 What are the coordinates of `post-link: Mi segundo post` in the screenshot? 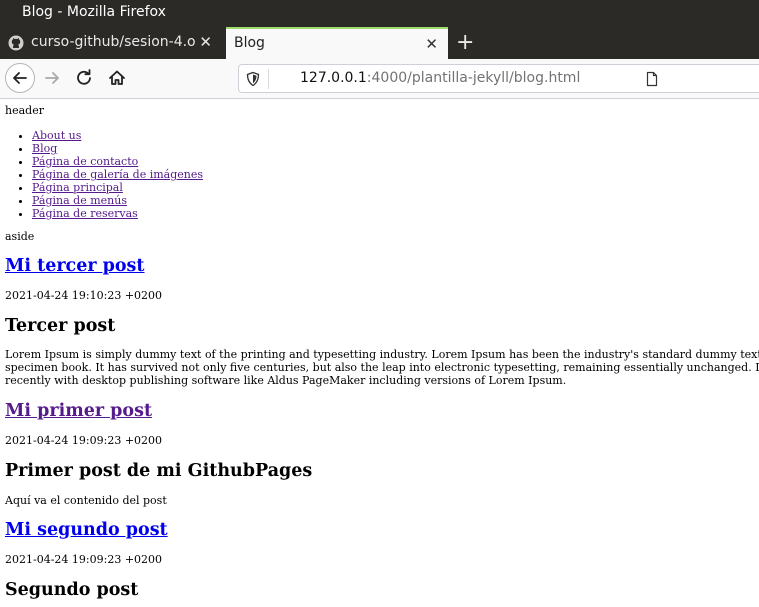 It's located at (86, 530).